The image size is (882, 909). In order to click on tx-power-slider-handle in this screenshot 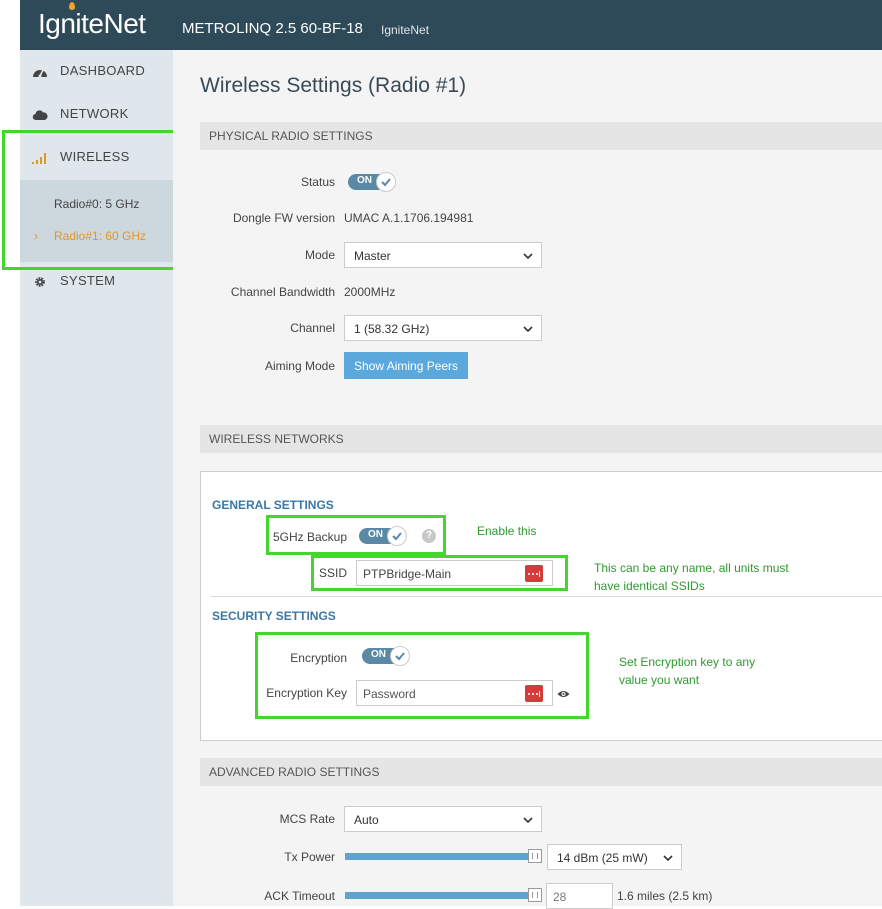, I will do `click(535, 856)`.